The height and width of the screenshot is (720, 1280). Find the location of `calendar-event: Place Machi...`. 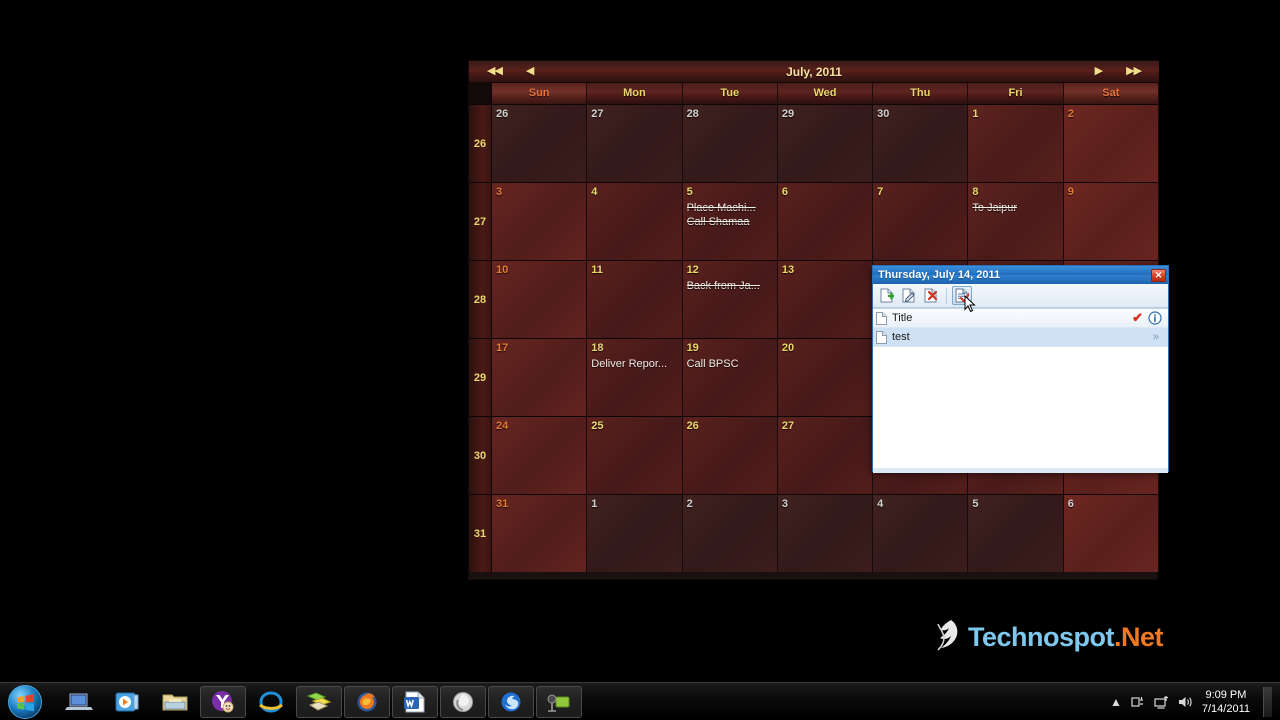

calendar-event: Place Machi... is located at coordinates (730, 208).